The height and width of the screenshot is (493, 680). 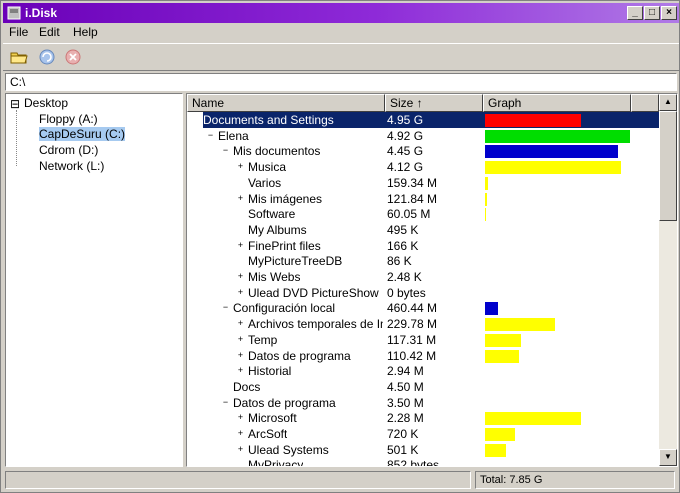 I want to click on stop-icon, so click(x=73, y=57).